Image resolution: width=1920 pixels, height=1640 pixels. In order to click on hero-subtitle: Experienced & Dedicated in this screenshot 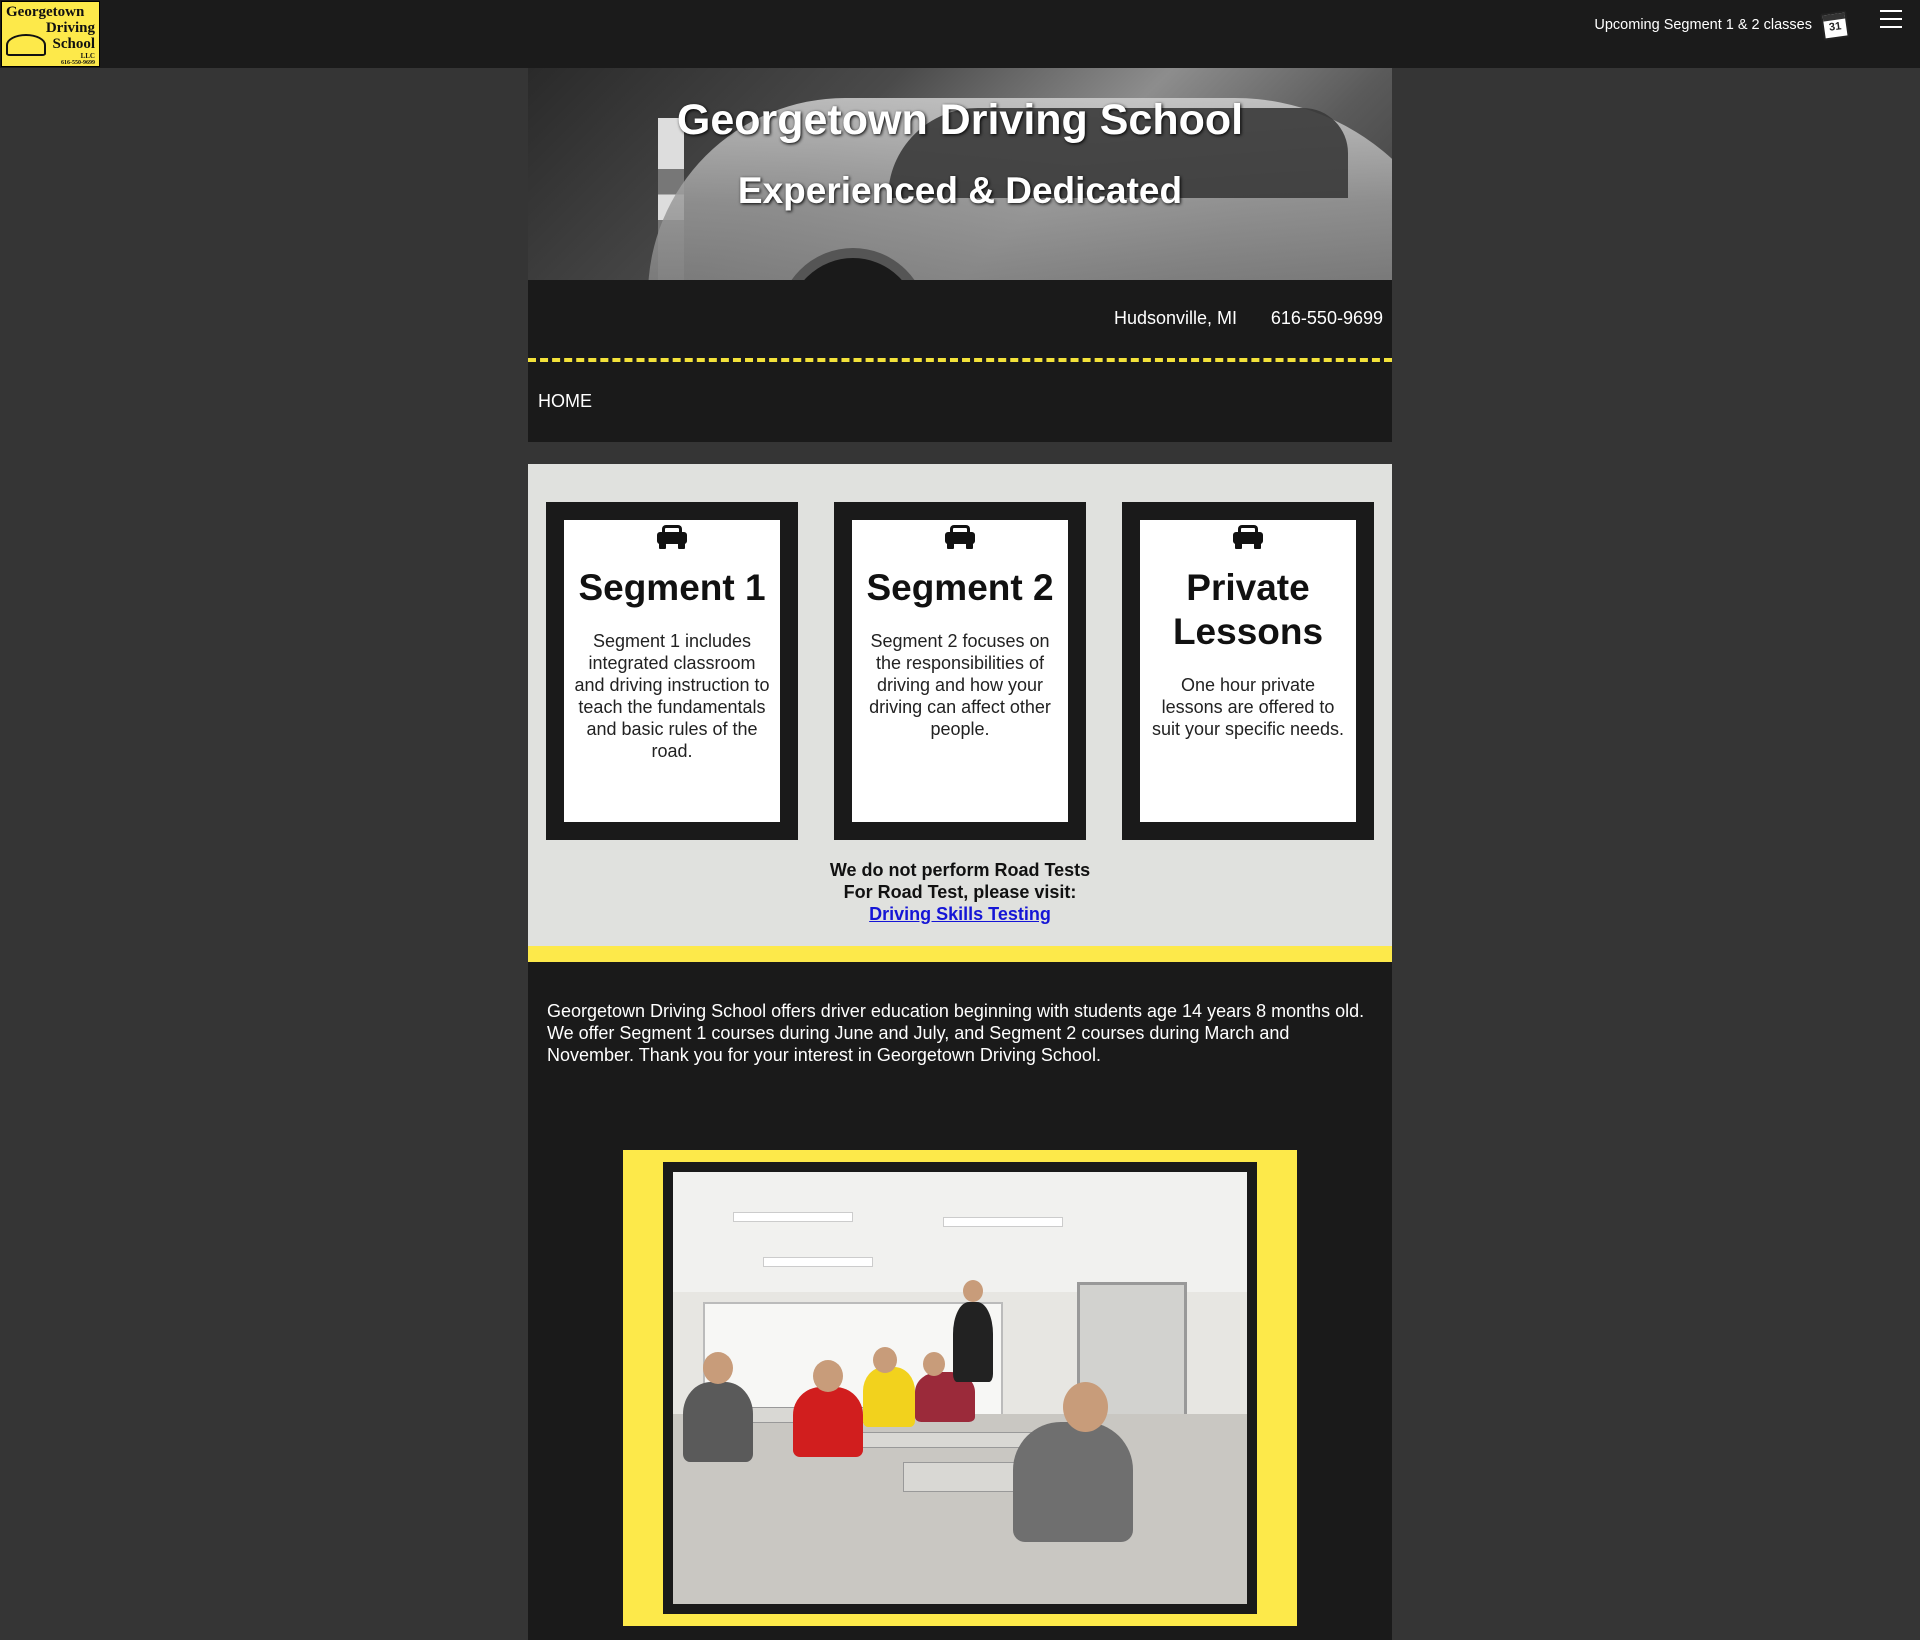, I will do `click(960, 190)`.